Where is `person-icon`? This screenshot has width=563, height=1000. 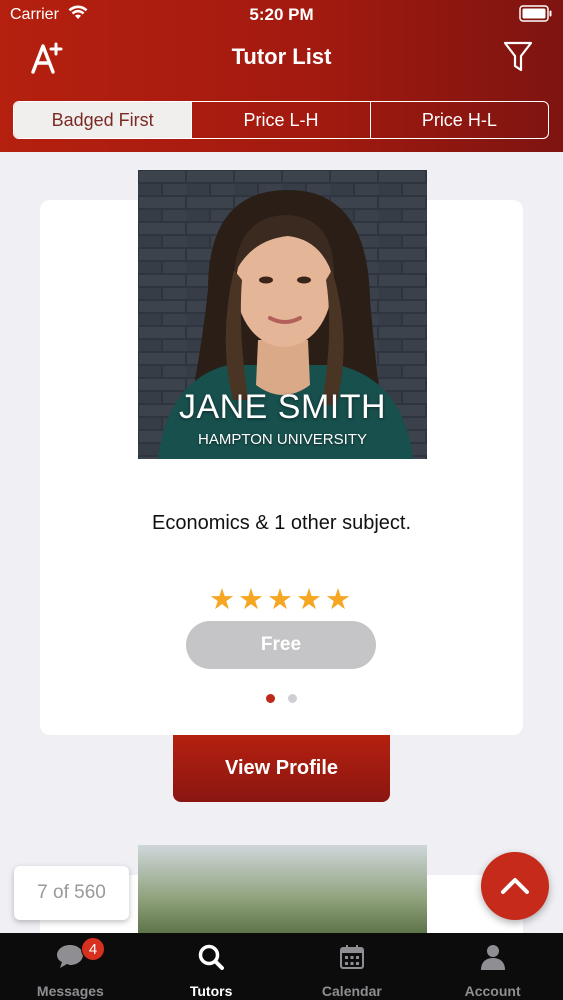 person-icon is located at coordinates (492, 957).